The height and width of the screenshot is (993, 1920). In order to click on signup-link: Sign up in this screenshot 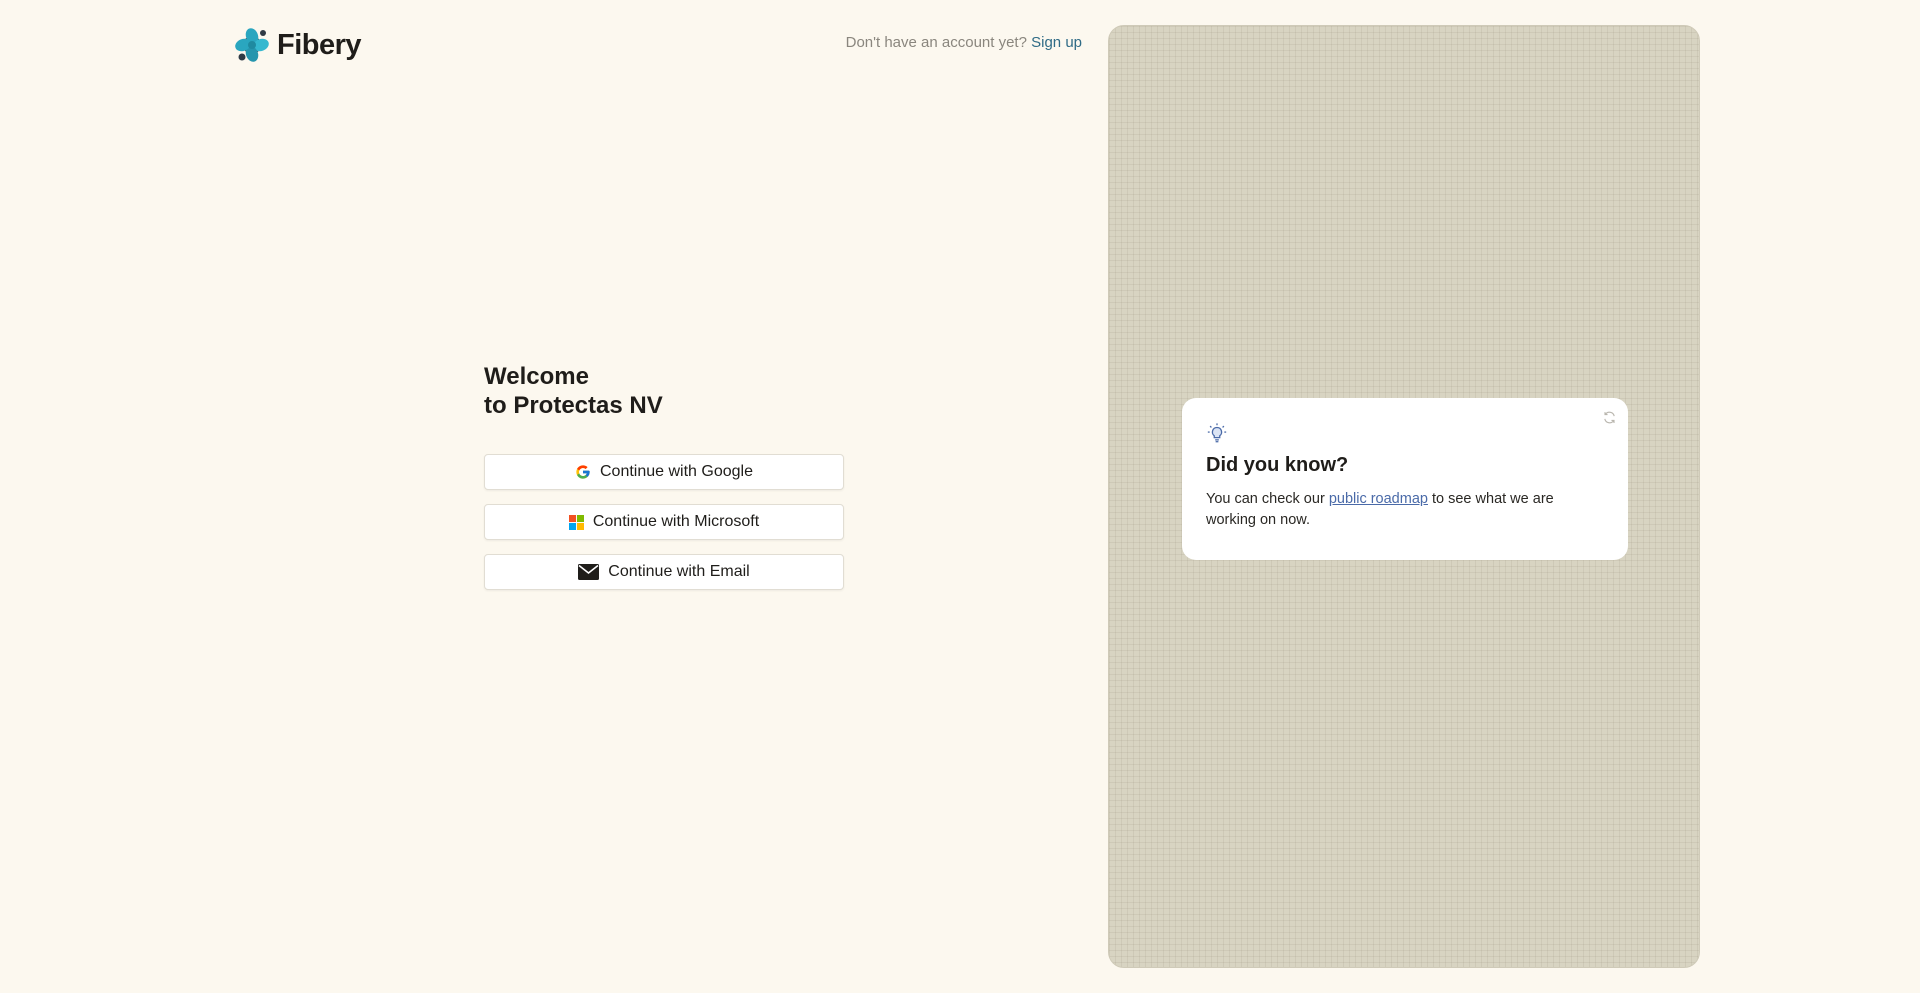, I will do `click(1056, 42)`.